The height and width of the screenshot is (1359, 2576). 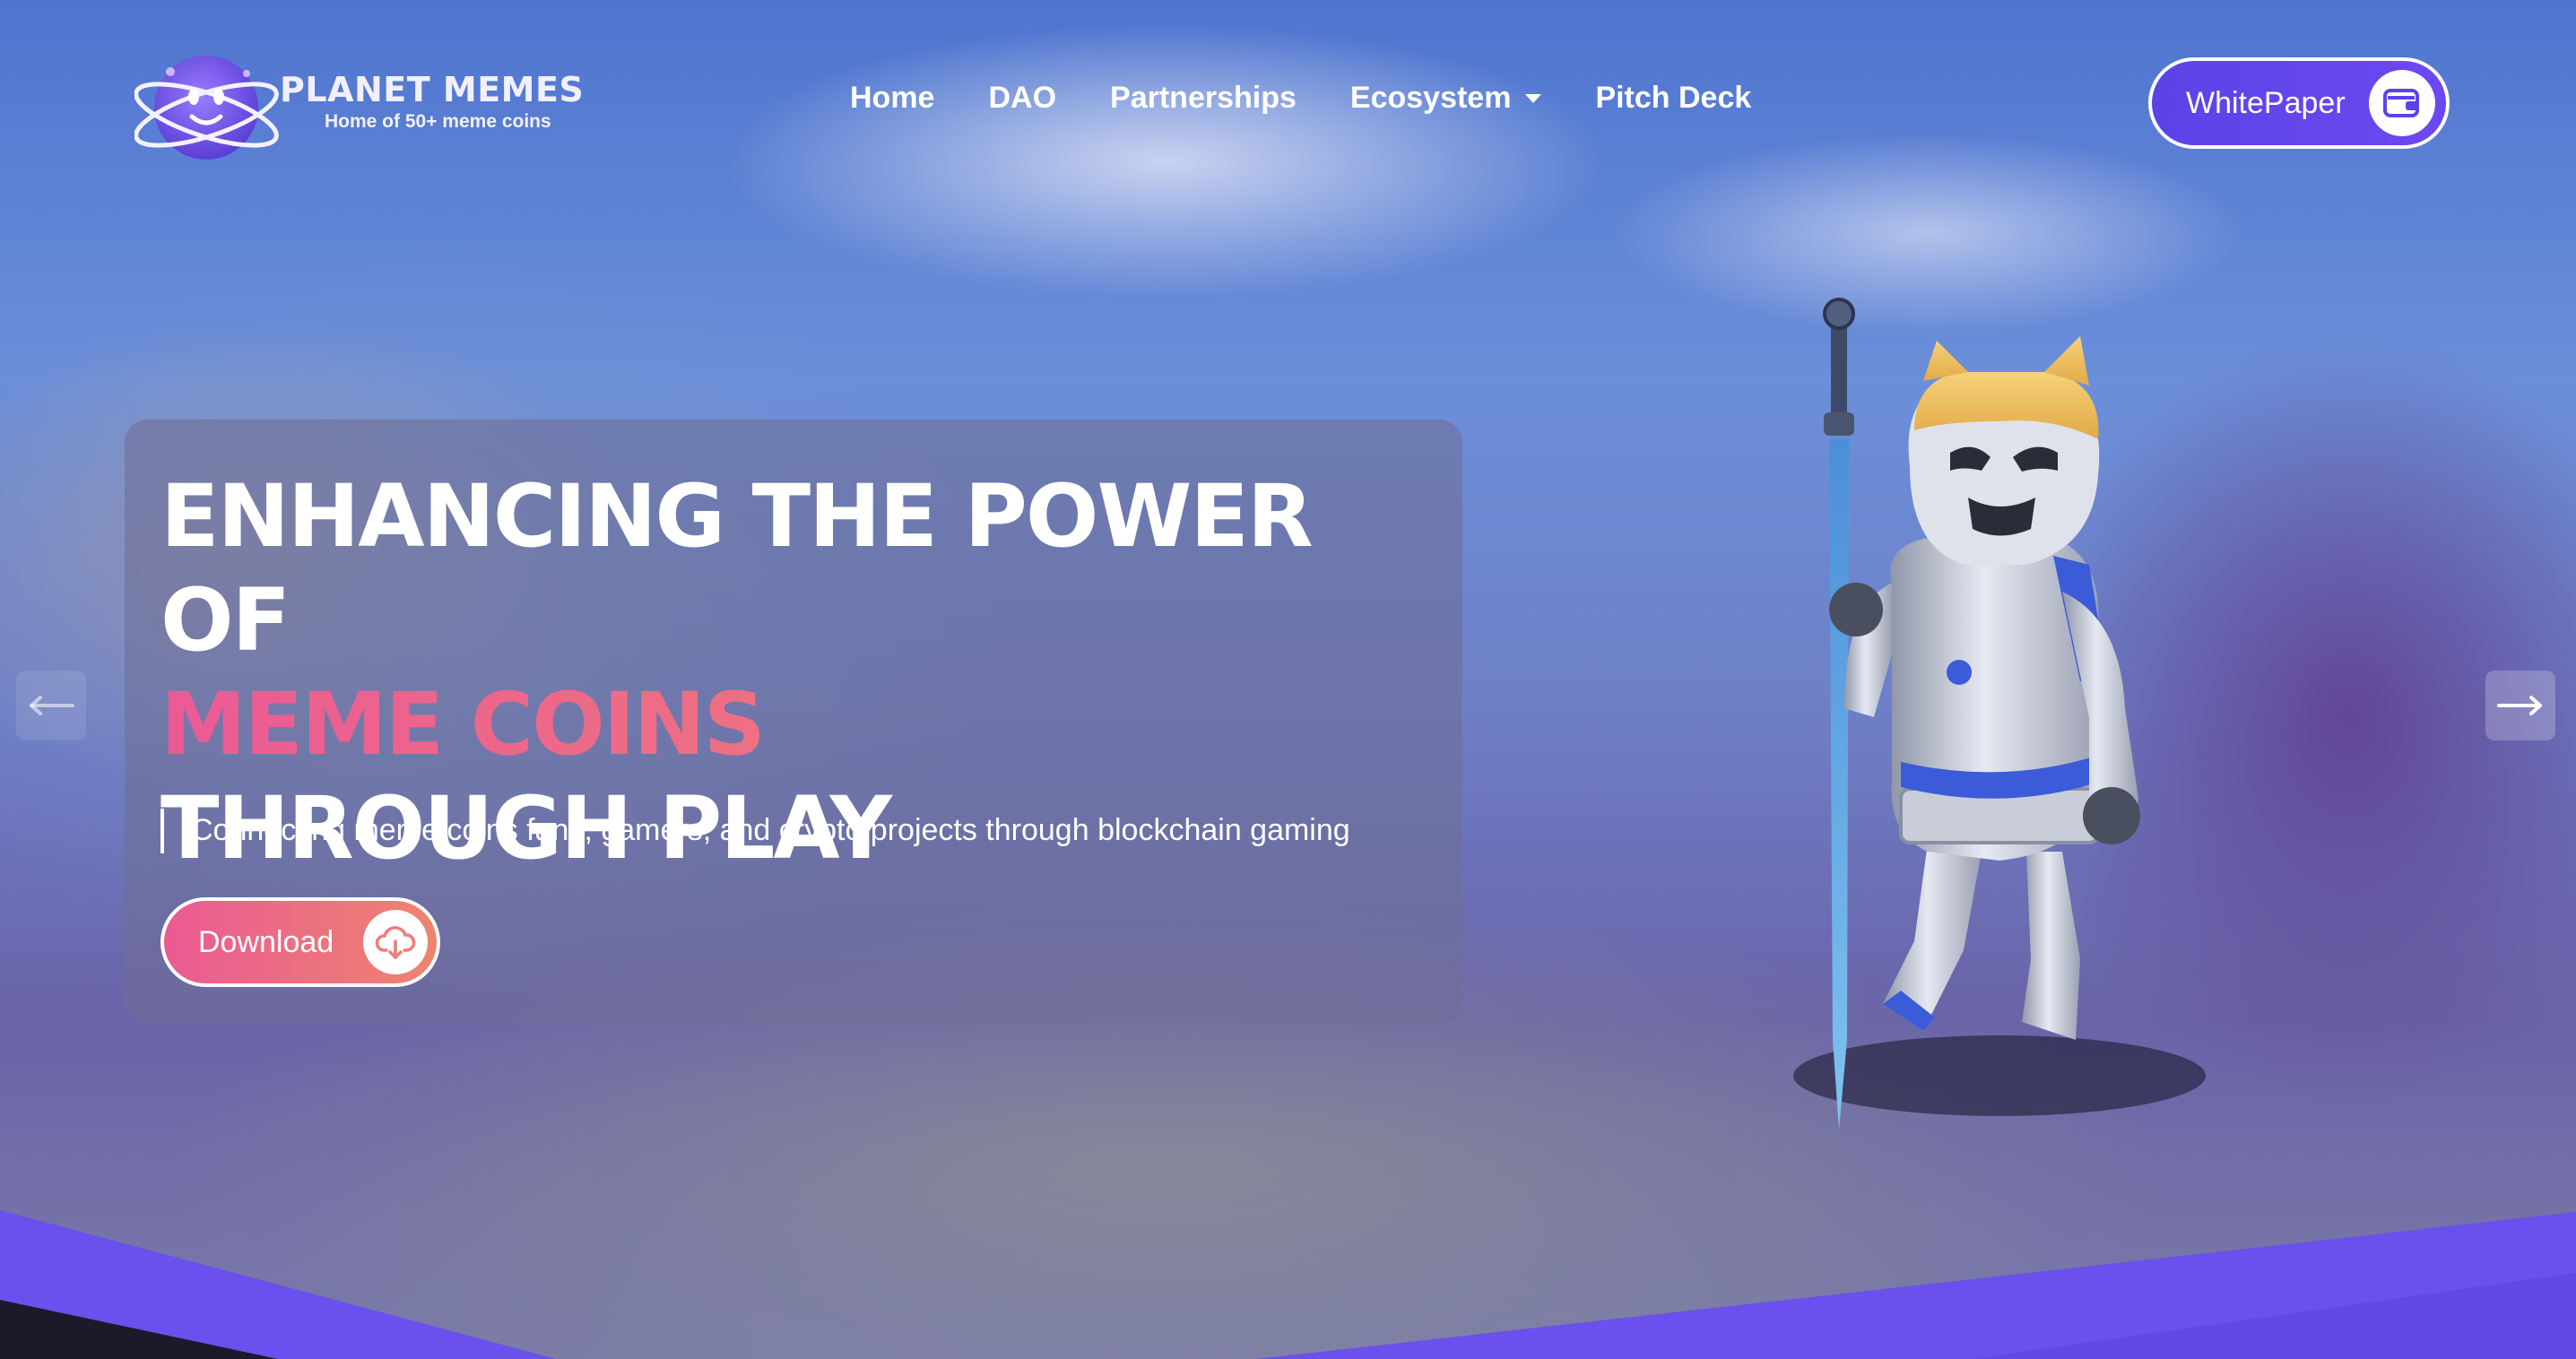 I want to click on arrow-right-icon, so click(x=2519, y=706).